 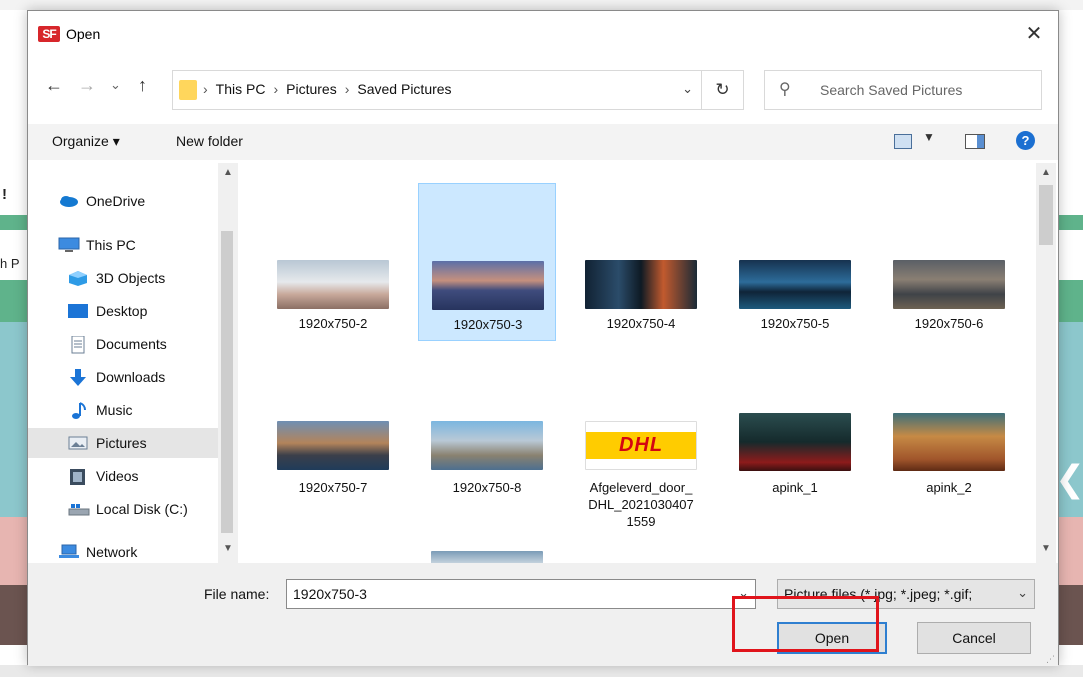 I want to click on background-page-left: ! h P, so click(x=13, y=343).